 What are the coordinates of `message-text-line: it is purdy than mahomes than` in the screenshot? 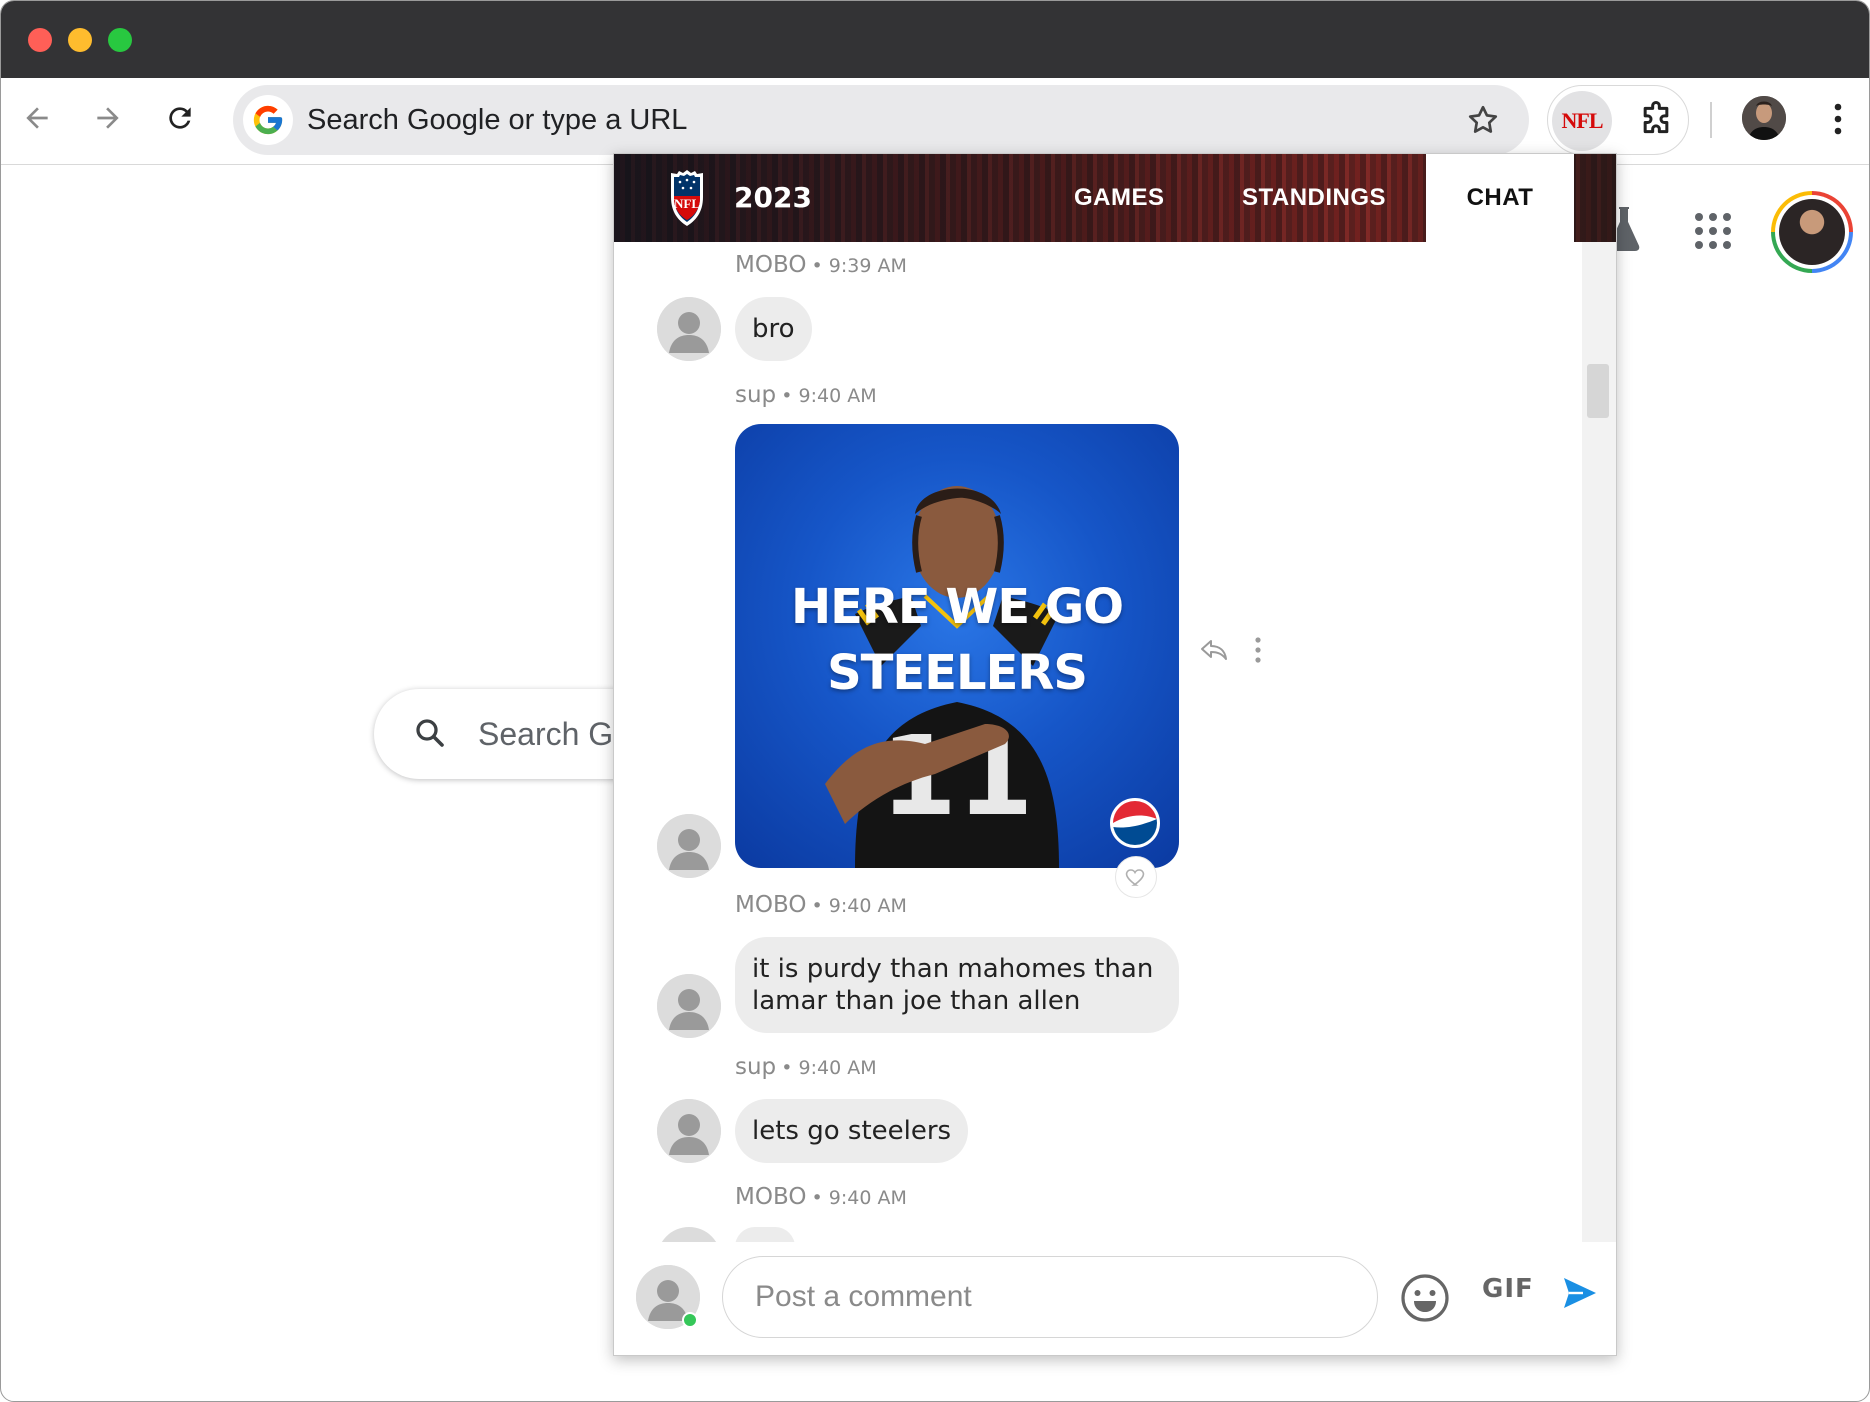 It's located at (953, 969).